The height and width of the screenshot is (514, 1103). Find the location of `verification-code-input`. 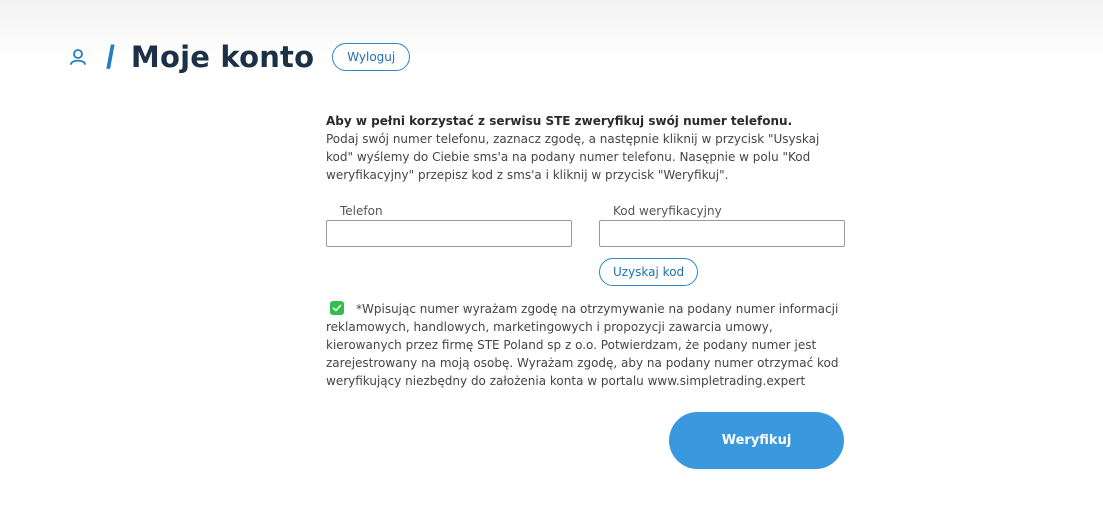

verification-code-input is located at coordinates (722, 233).